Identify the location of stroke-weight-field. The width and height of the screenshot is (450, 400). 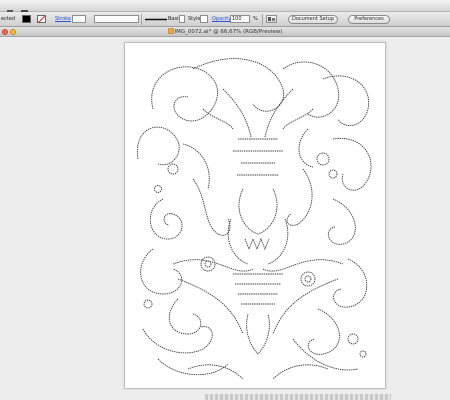
(79, 19).